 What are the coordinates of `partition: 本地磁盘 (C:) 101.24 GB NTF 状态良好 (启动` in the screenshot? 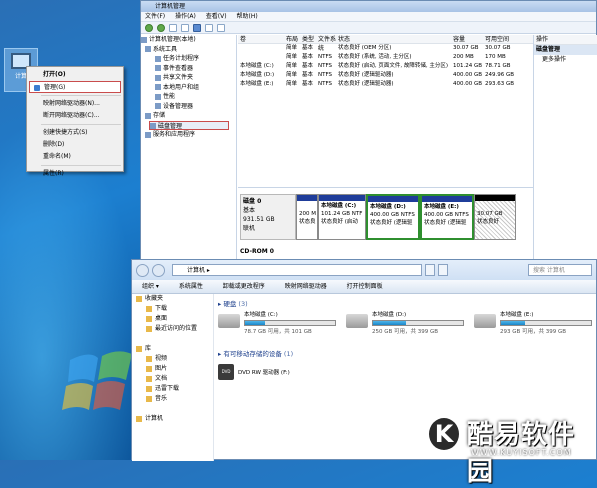 It's located at (342, 217).